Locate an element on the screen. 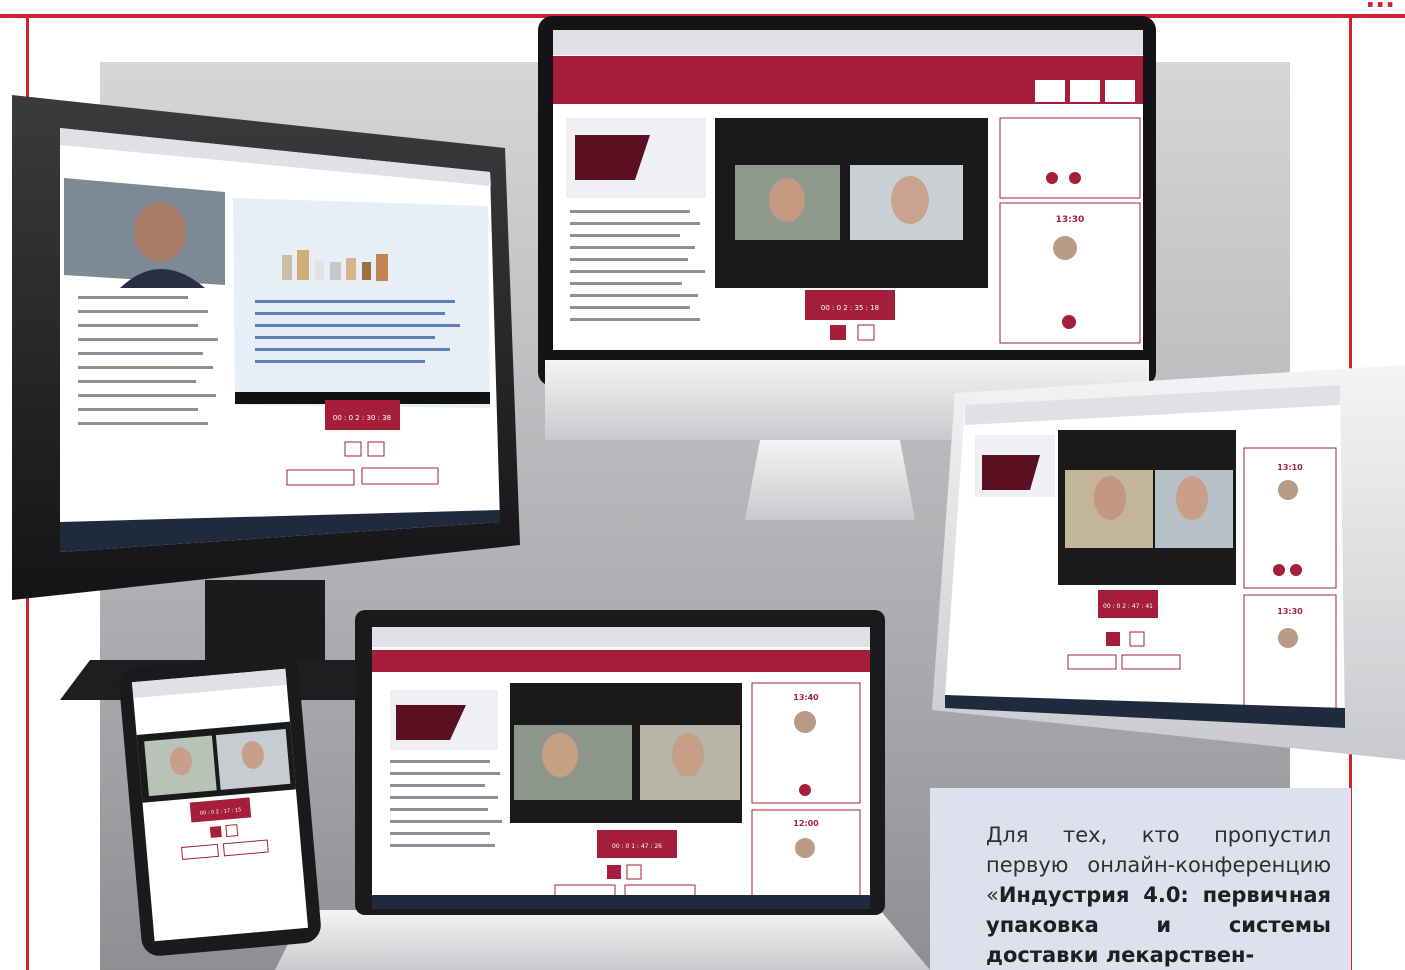 This screenshot has height=970, width=1405. right-monitor-slot-time-2: 13:30 is located at coordinates (1290, 611).